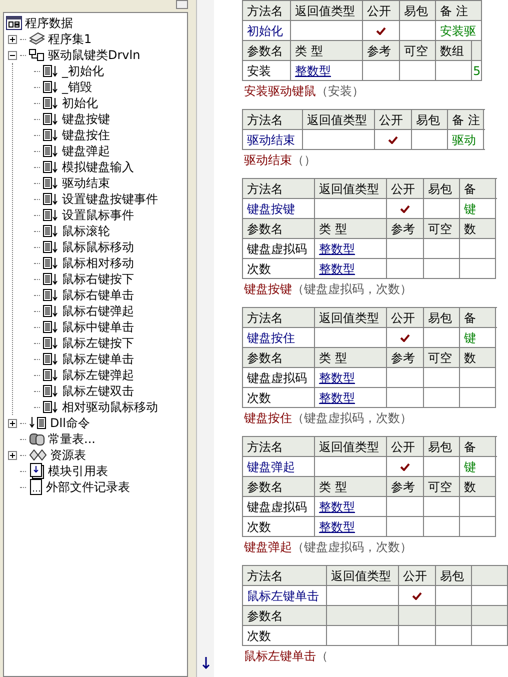 This screenshot has height=677, width=508. Describe the element at coordinates (98, 215) in the screenshot. I see `tree-item: 设置鼠标事件` at that location.